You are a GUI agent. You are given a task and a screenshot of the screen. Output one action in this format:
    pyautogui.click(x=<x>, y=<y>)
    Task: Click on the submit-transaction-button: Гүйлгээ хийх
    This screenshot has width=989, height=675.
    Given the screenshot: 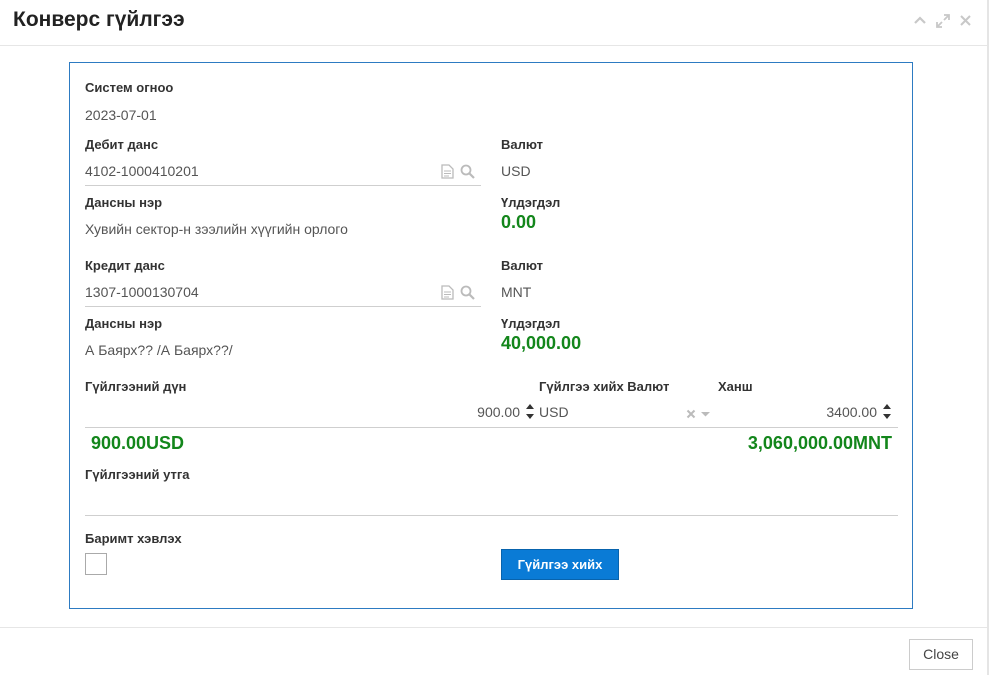 What is the action you would take?
    pyautogui.click(x=560, y=564)
    